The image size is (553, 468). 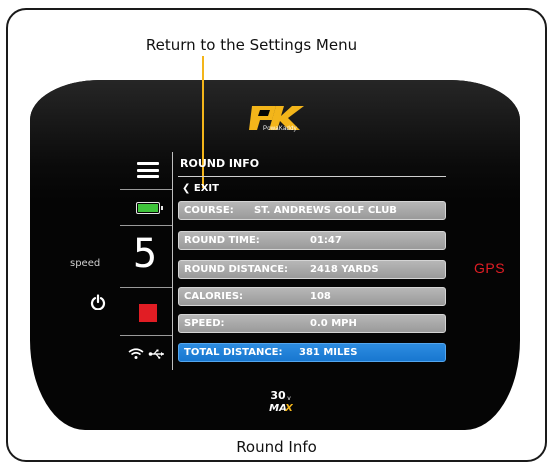 What do you see at coordinates (490, 268) in the screenshot?
I see `gps-label: GPS` at bounding box center [490, 268].